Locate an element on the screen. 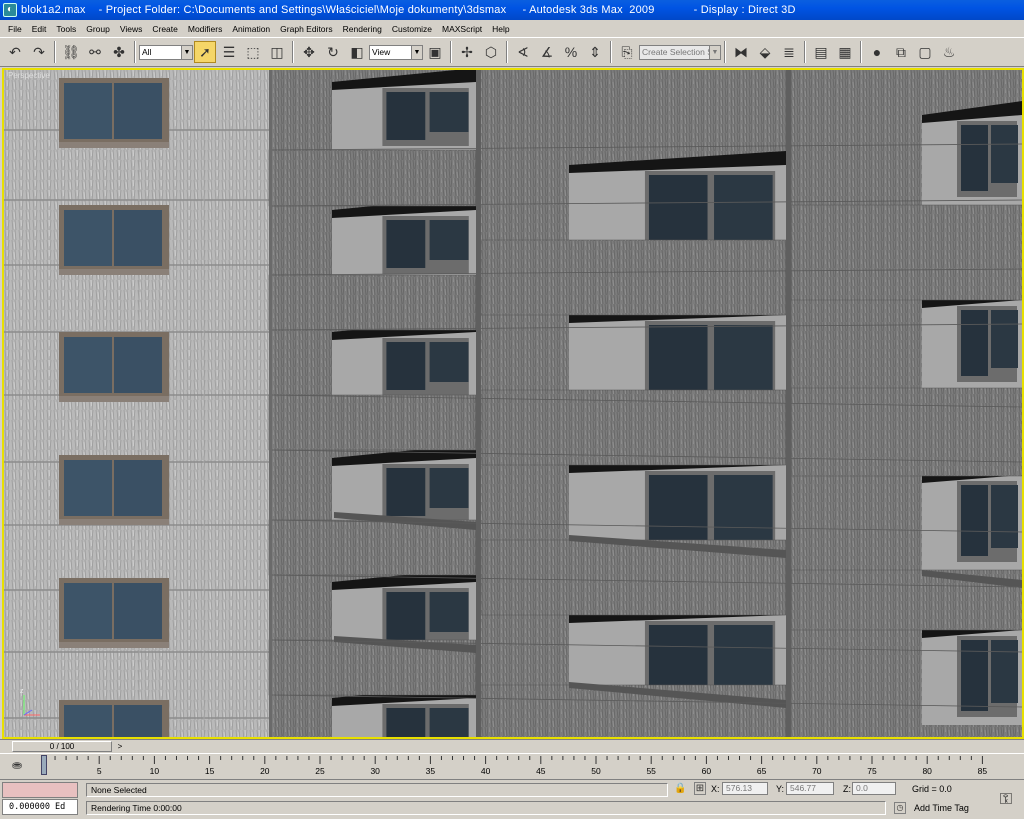  next-frame-button: > is located at coordinates (120, 746).